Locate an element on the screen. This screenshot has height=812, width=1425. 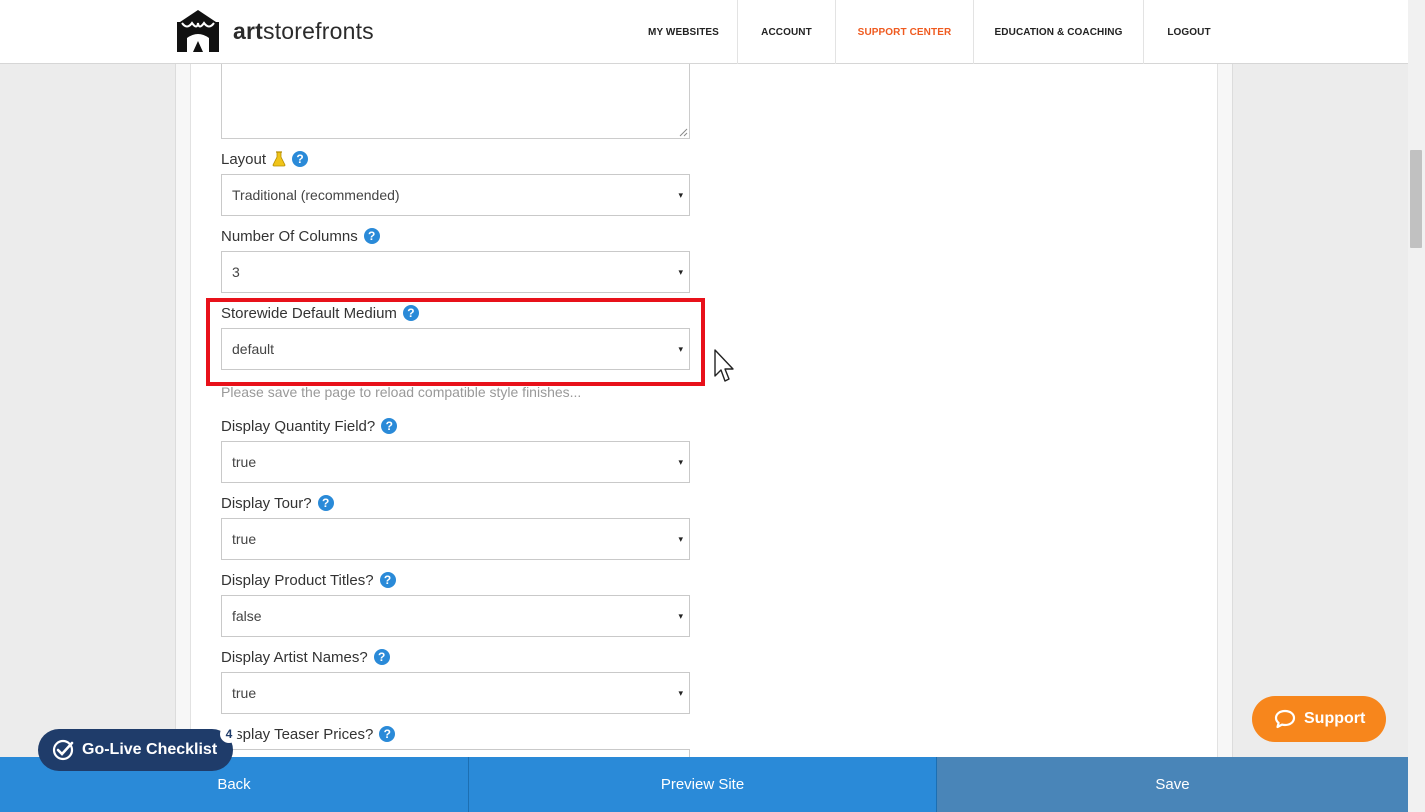
scrollbar-thumb is located at coordinates (1416, 199).